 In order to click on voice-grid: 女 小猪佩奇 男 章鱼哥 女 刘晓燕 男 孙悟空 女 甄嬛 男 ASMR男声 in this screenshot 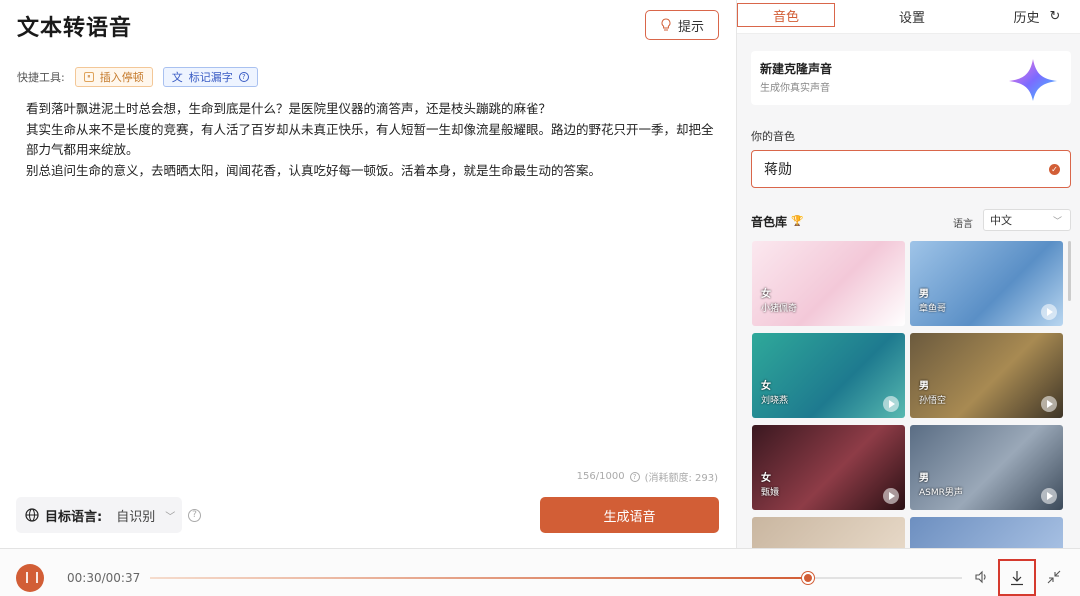, I will do `click(908, 394)`.